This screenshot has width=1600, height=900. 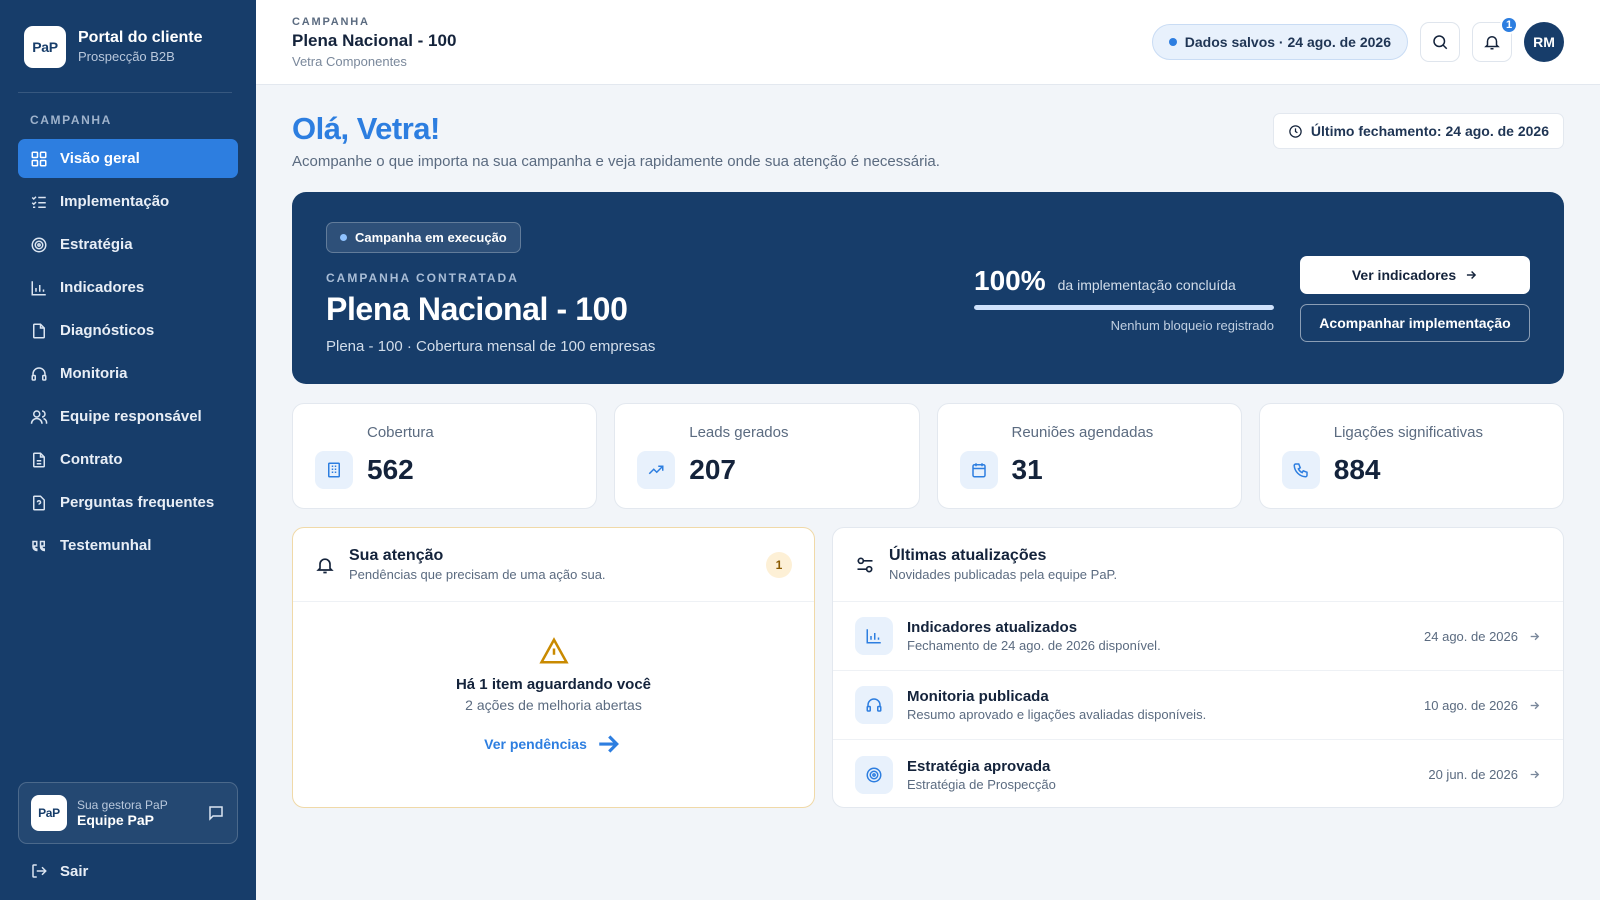 I want to click on clock-icon, so click(x=1295, y=131).